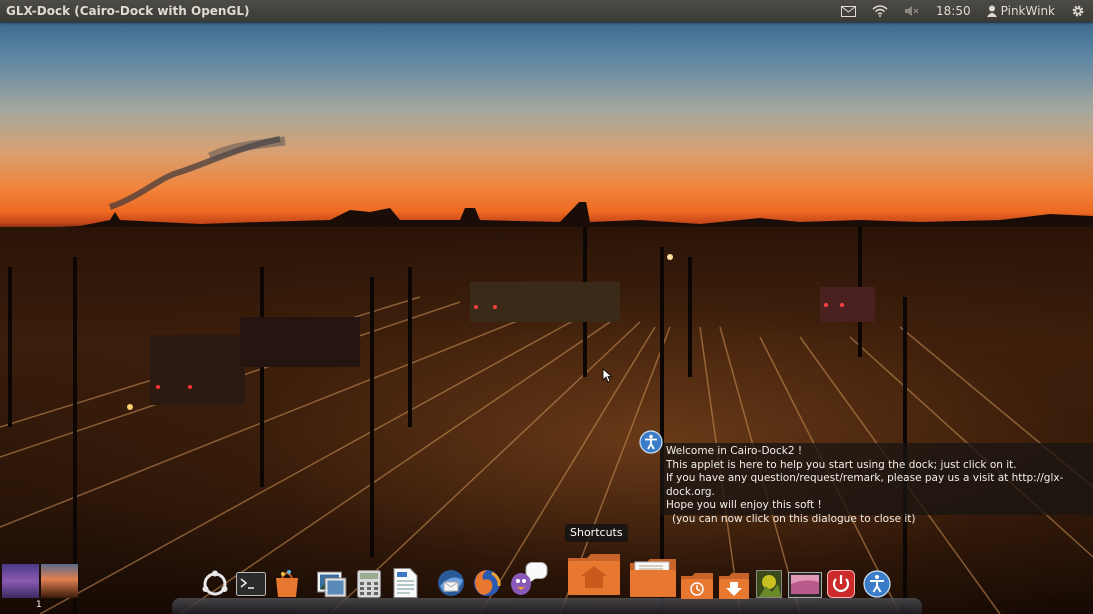  Describe the element at coordinates (596, 533) in the screenshot. I see `dock-tooltip: Shortcuts` at that location.